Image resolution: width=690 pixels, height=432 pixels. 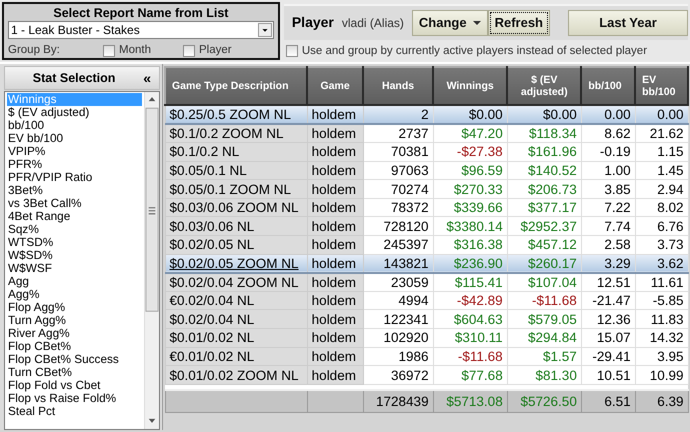 I want to click on list-item: PFR%, so click(x=74, y=164).